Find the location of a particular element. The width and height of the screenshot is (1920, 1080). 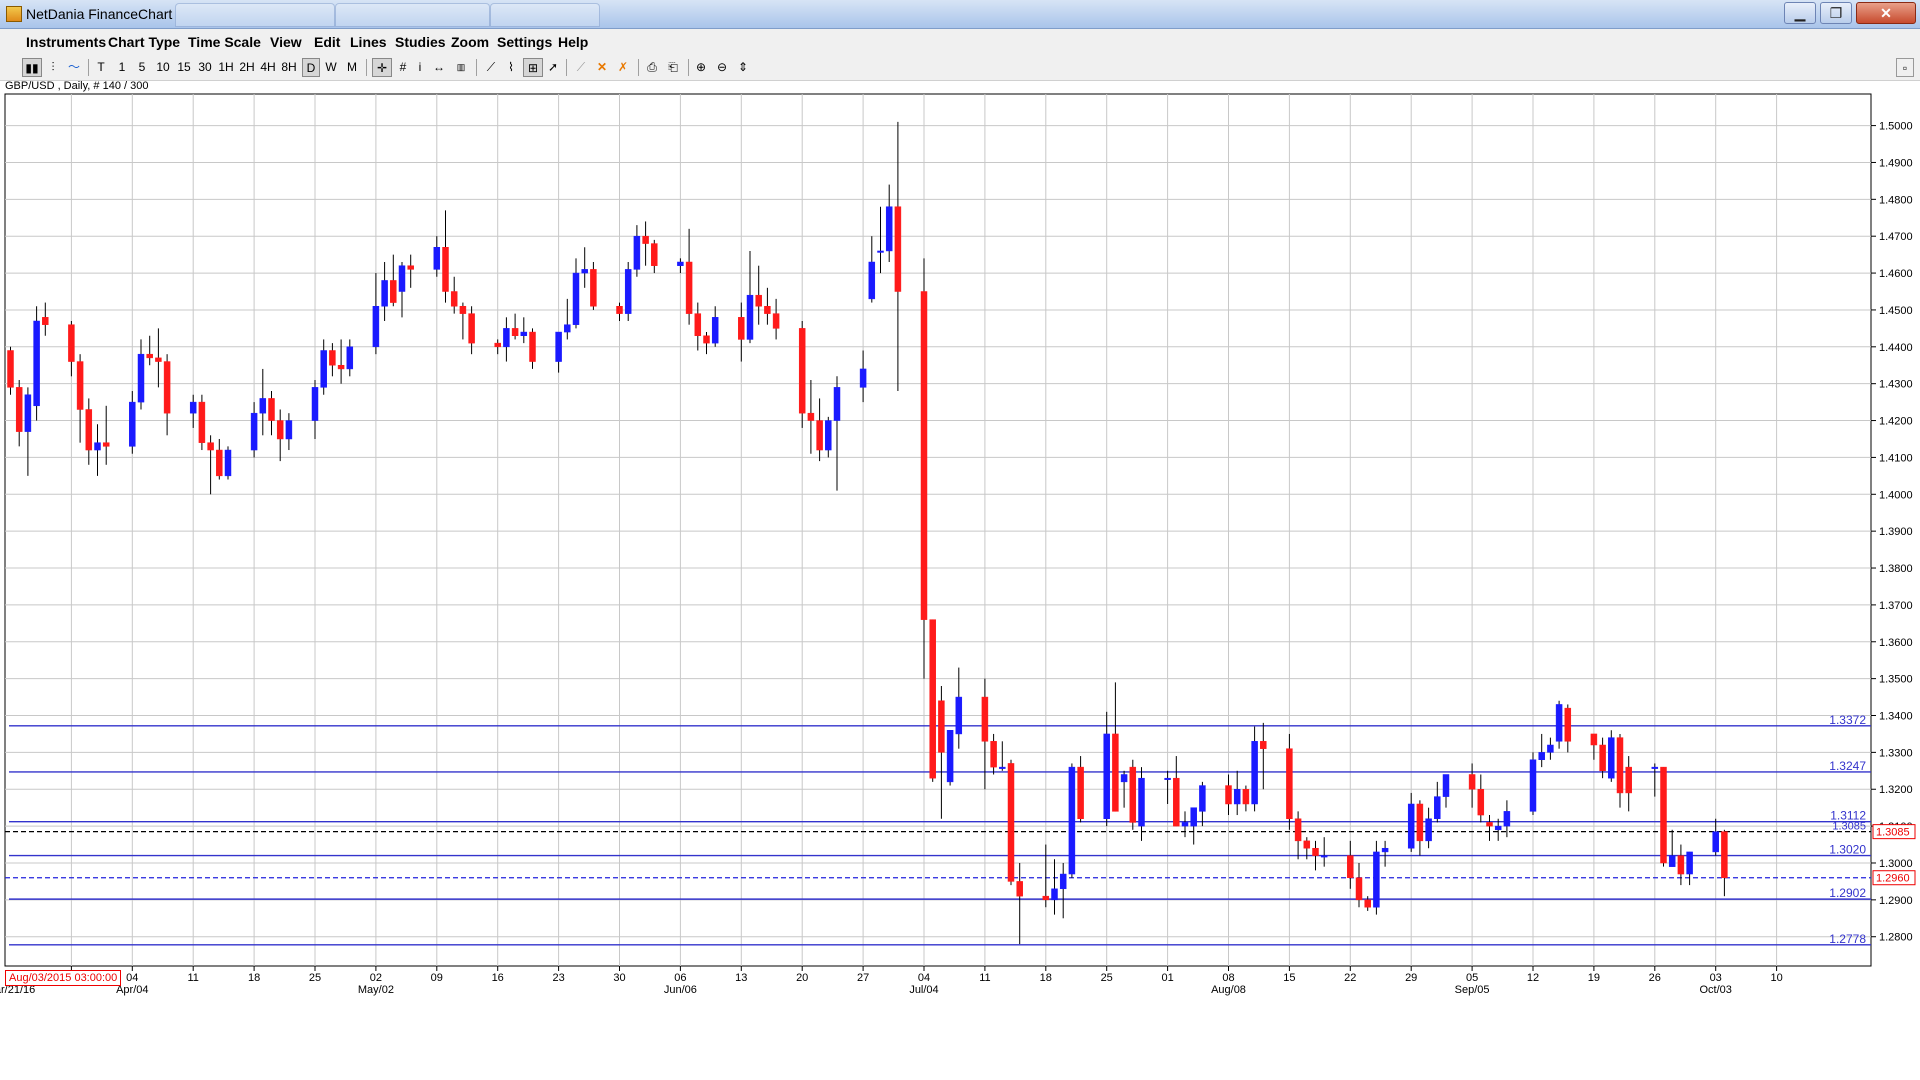

print-icon: ⎙ is located at coordinates (652, 67).